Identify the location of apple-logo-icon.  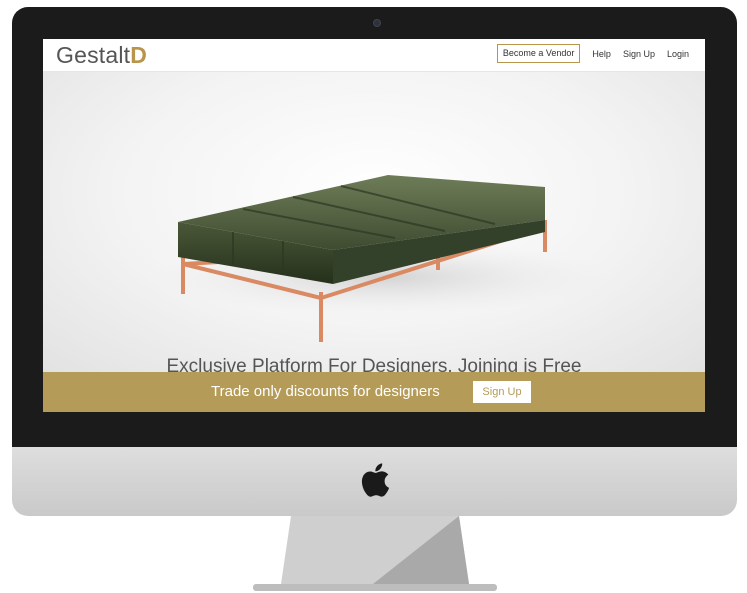
(375, 480).